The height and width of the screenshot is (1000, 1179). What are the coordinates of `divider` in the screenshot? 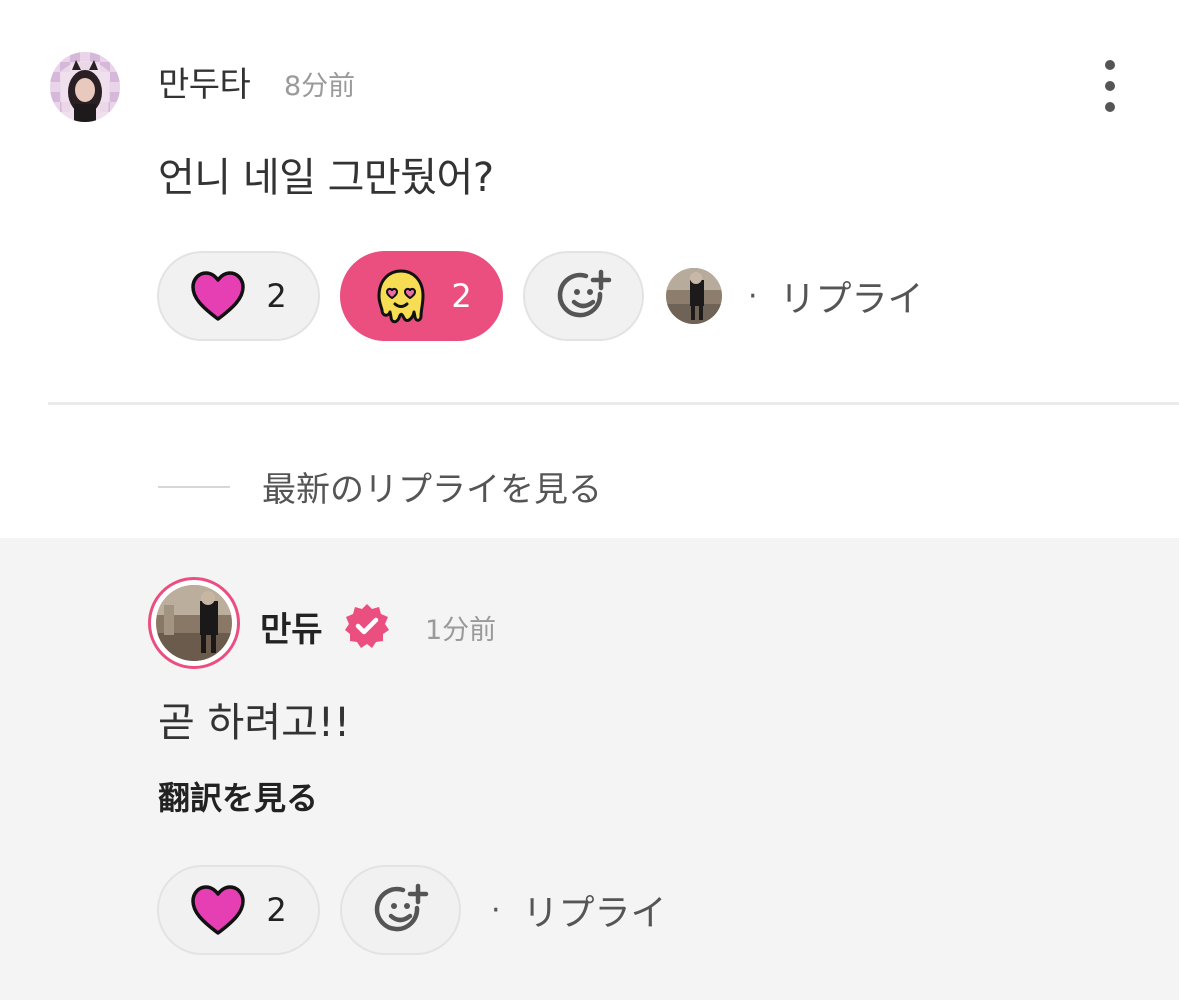 It's located at (613, 403).